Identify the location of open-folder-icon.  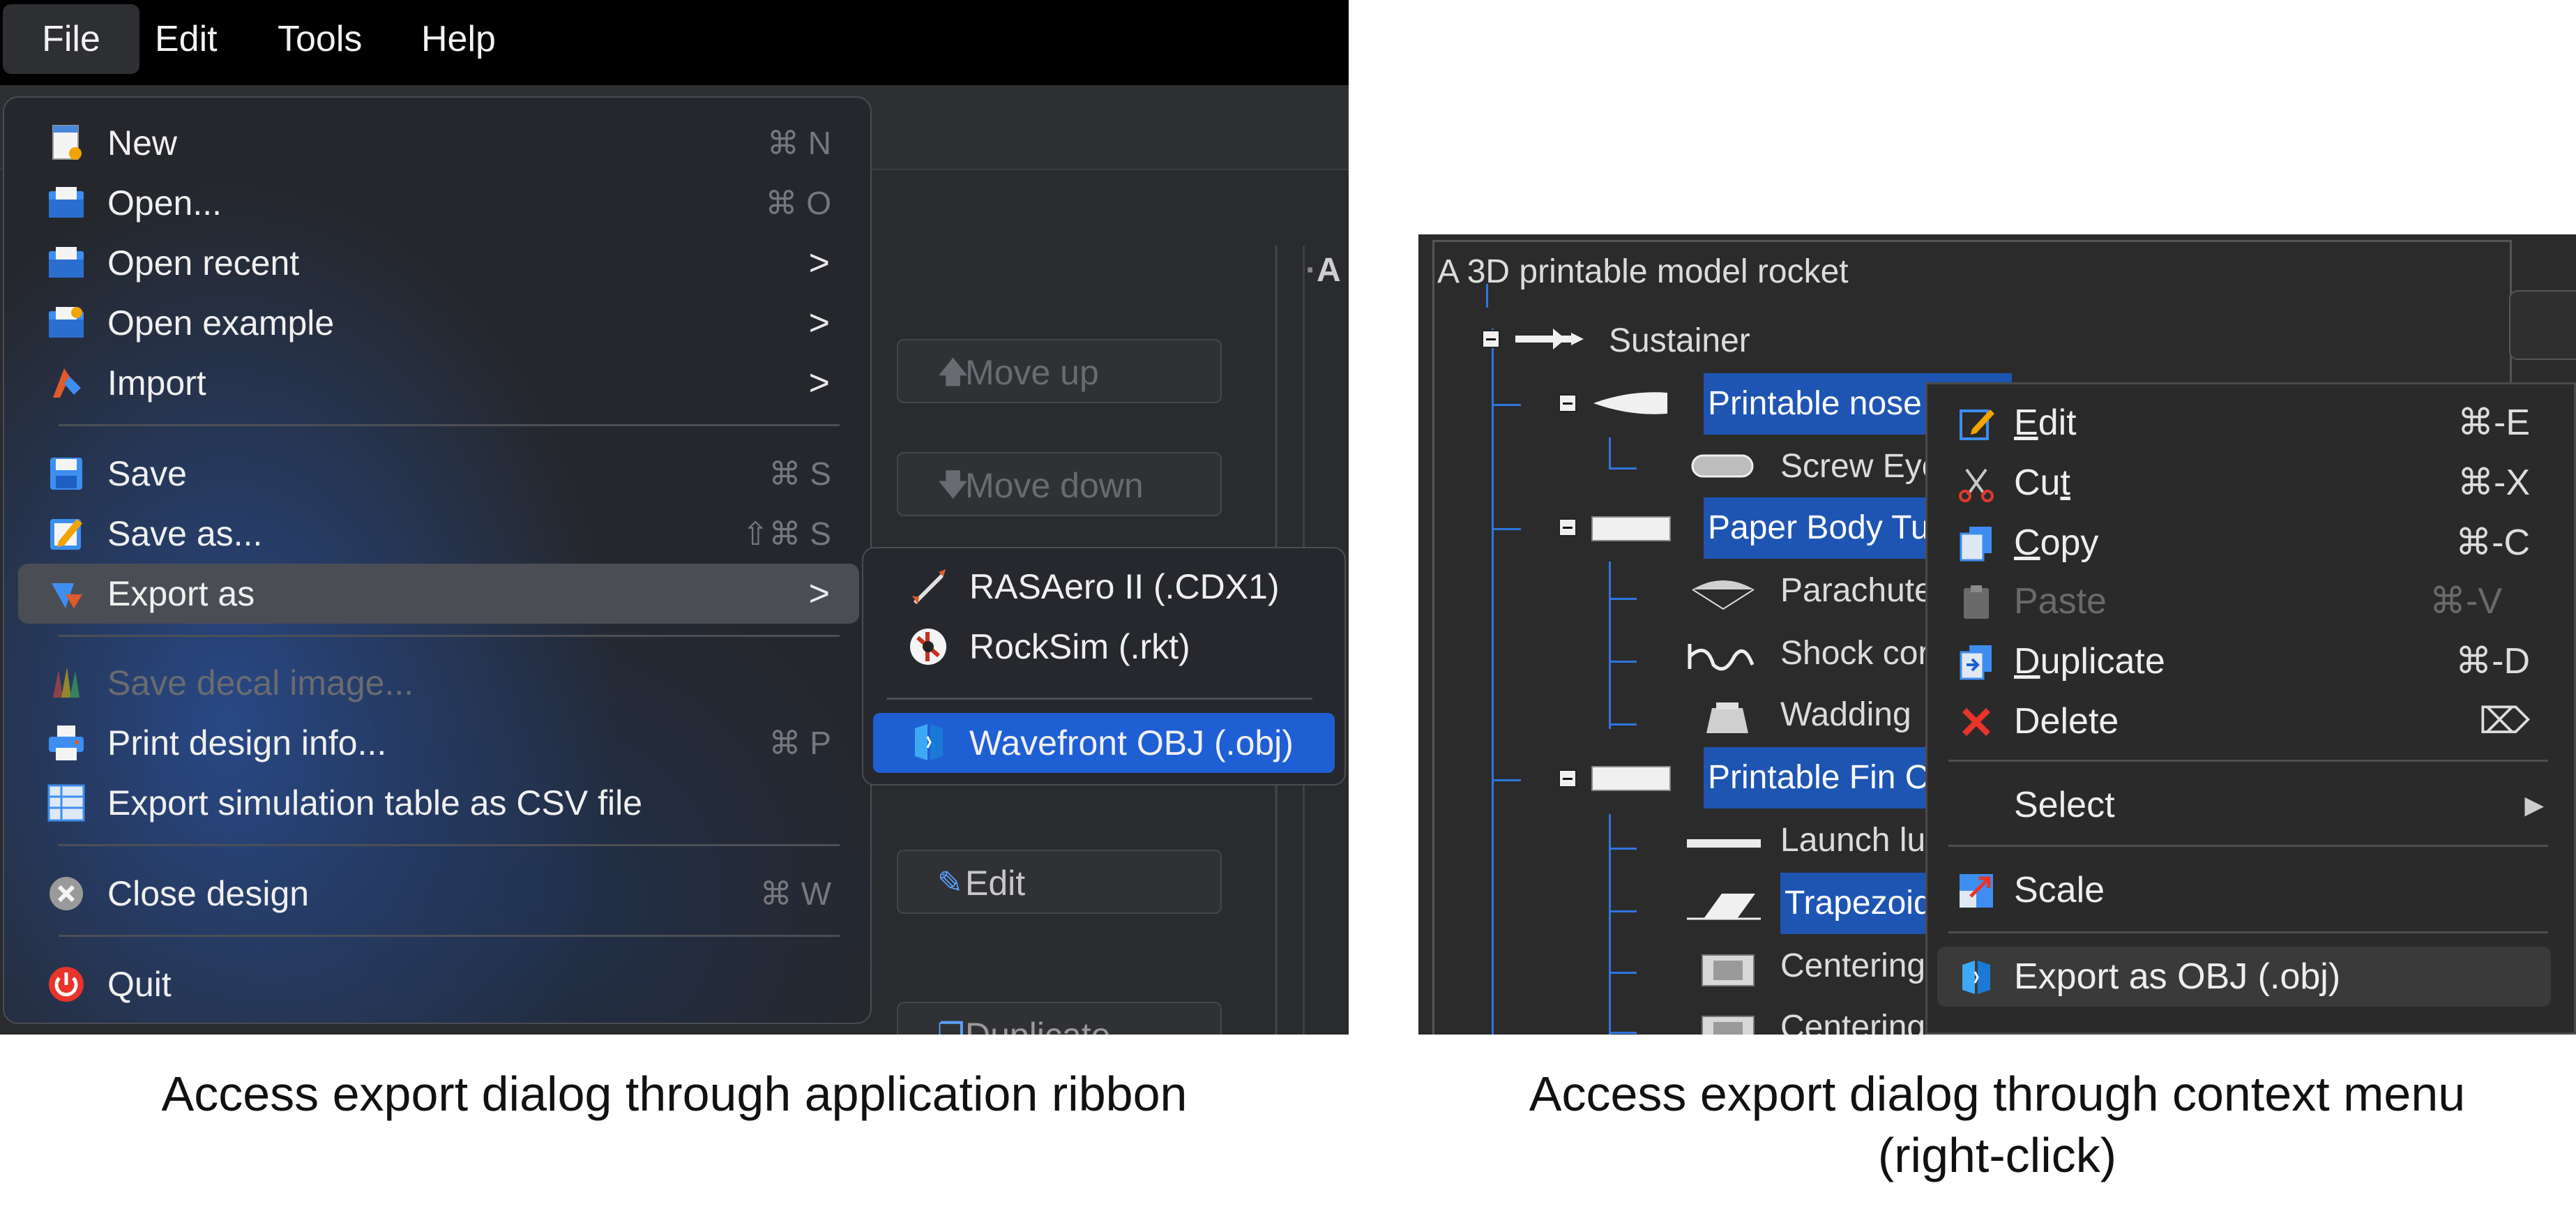
(66, 202).